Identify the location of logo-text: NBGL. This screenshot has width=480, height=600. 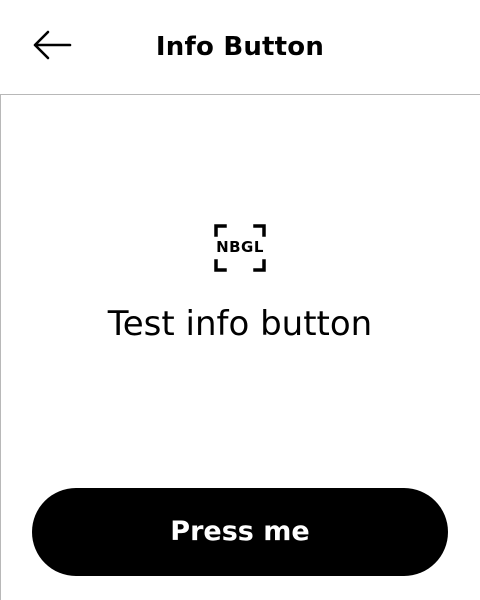
(240, 247).